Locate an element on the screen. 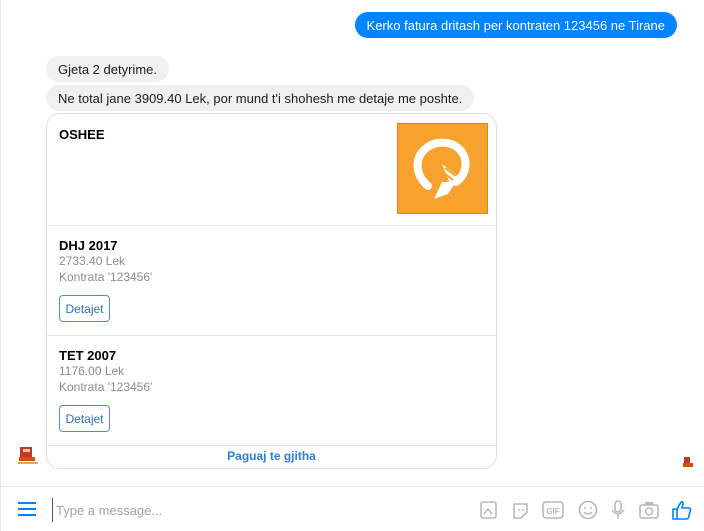 The height and width of the screenshot is (531, 704). bill-period: DHJ 2017 is located at coordinates (88, 245).